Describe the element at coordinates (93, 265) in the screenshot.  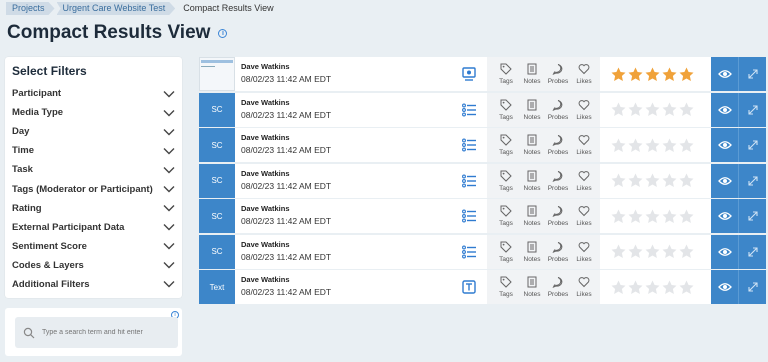
I see `filter-item: Codes & Layers` at that location.